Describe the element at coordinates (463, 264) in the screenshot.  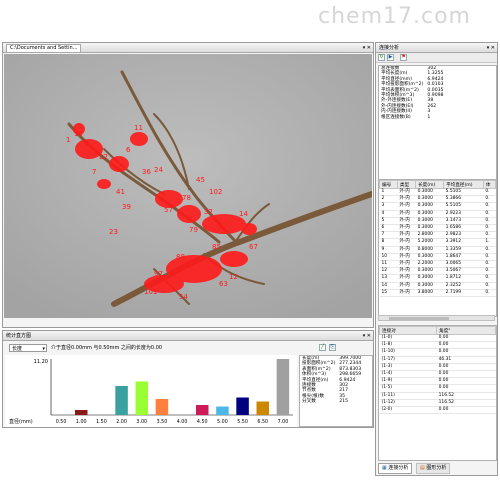
I see `connection-cell: 3.0065` at that location.